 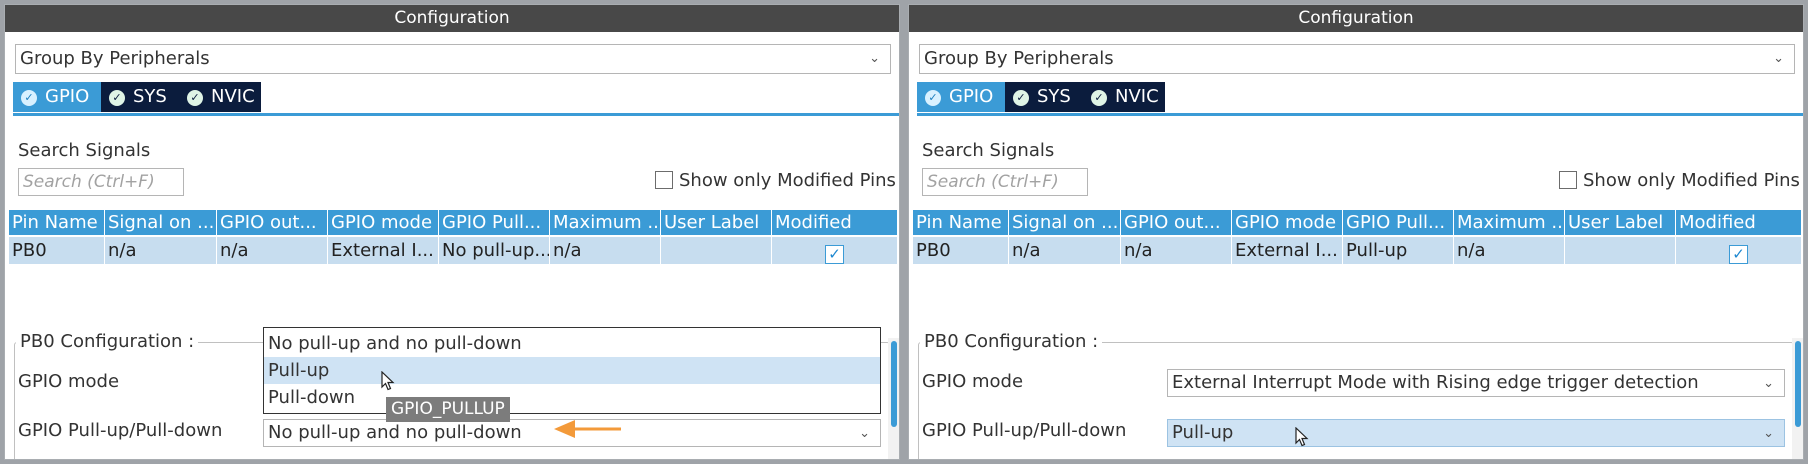 I want to click on gpio-pull-value: Pull-up, so click(x=1203, y=432).